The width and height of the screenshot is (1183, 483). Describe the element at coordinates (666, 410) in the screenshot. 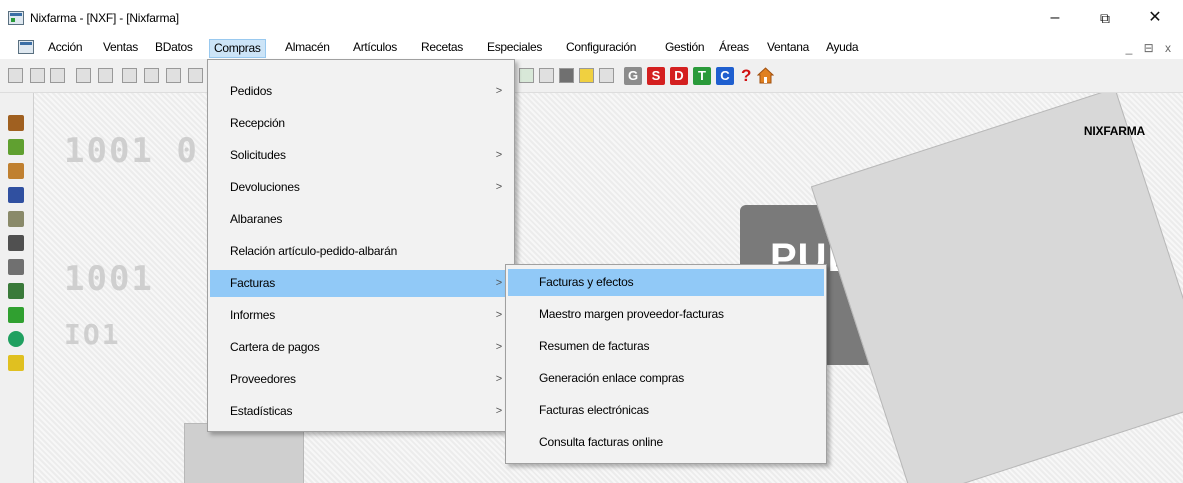

I see `menu-item-facturas-electronicas: Facturas electrónicas` at that location.